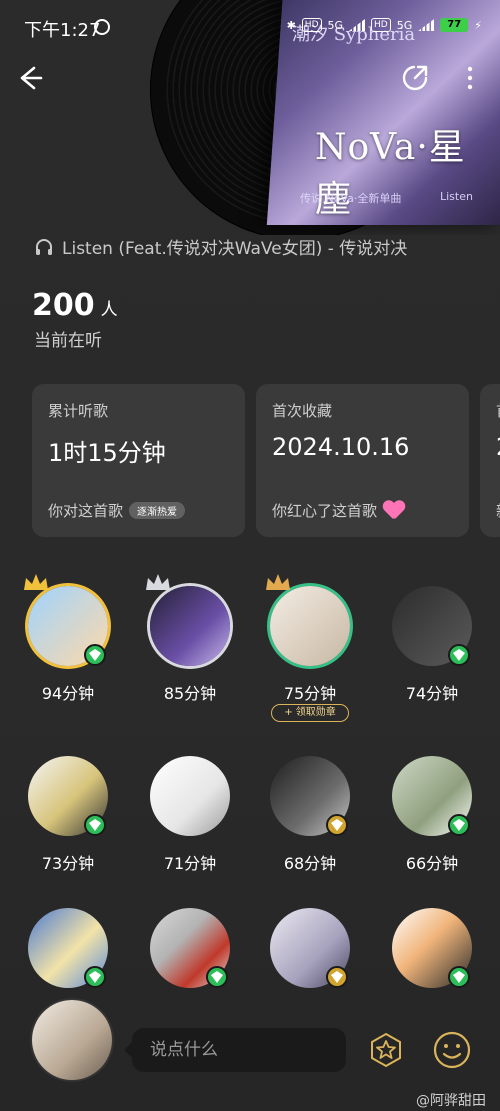  I want to click on listen-minutes: 71分钟, so click(190, 863).